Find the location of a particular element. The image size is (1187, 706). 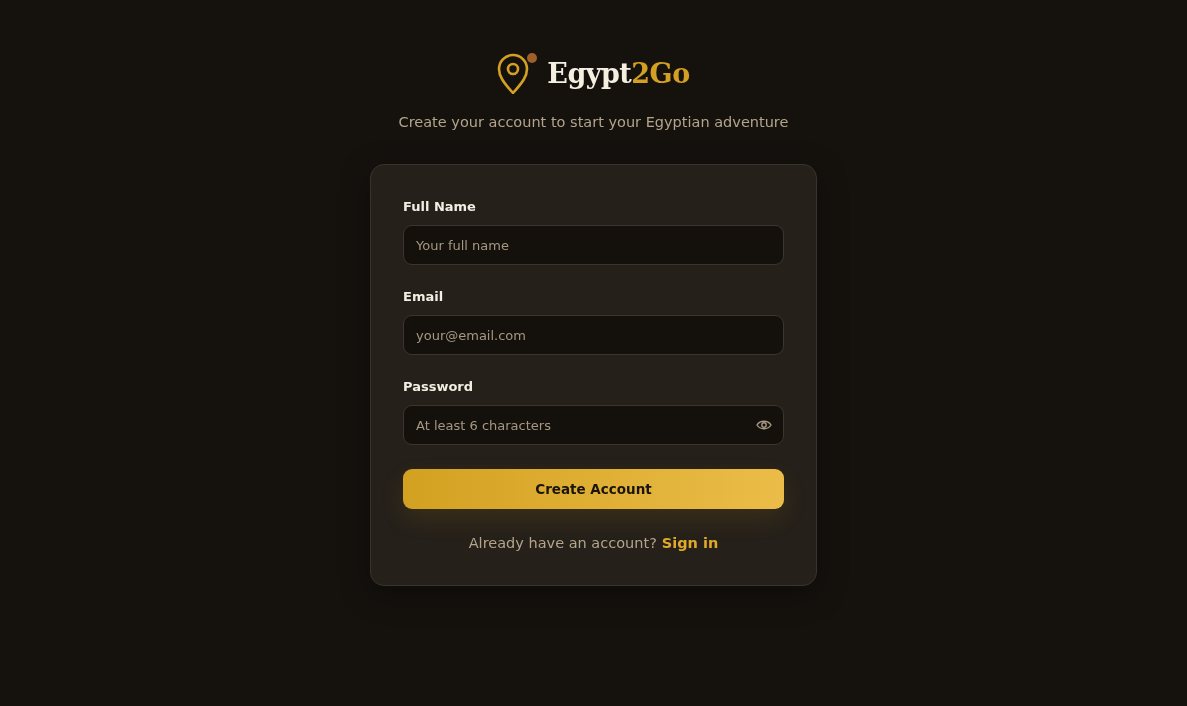

field-label: Full Name is located at coordinates (440, 206).